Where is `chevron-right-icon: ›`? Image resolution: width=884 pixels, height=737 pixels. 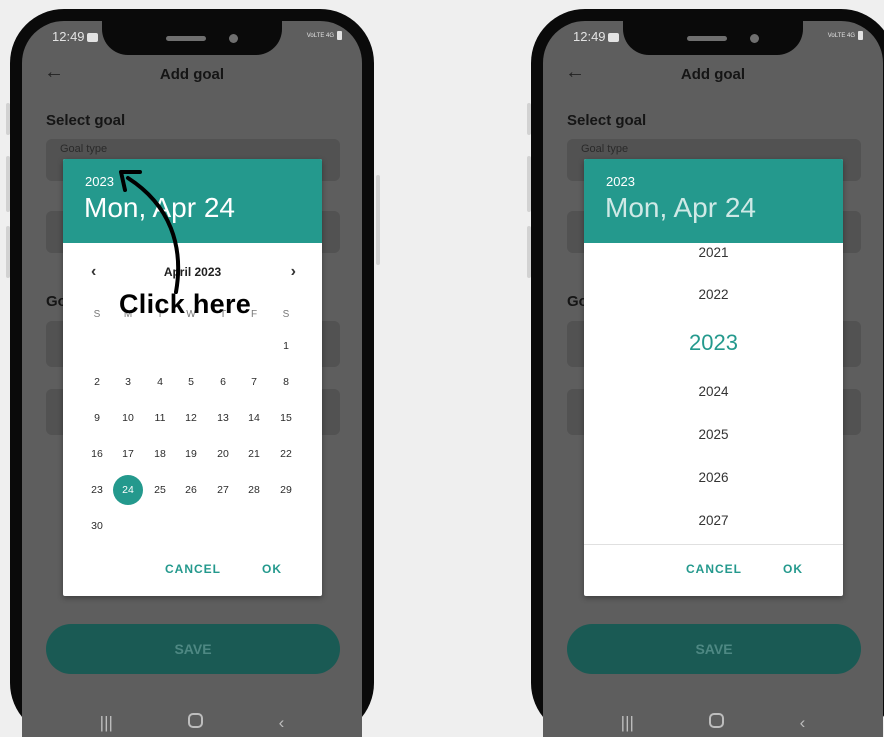
chevron-right-icon: › is located at coordinates (293, 272).